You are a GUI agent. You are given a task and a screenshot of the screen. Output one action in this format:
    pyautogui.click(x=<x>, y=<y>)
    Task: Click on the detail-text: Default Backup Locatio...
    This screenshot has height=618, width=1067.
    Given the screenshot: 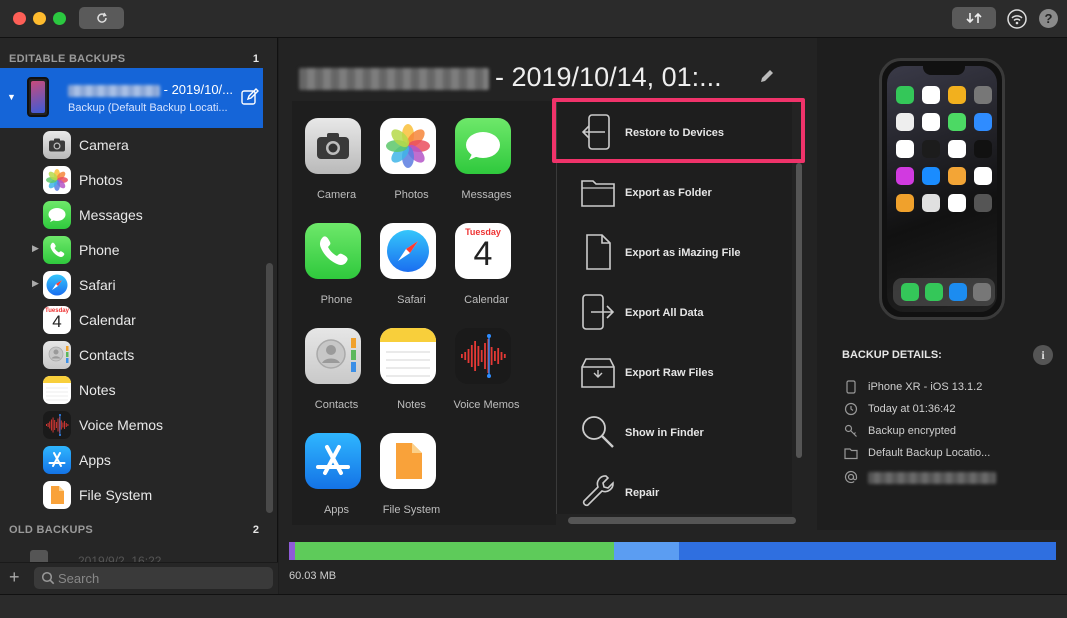 What is the action you would take?
    pyautogui.click(x=929, y=453)
    